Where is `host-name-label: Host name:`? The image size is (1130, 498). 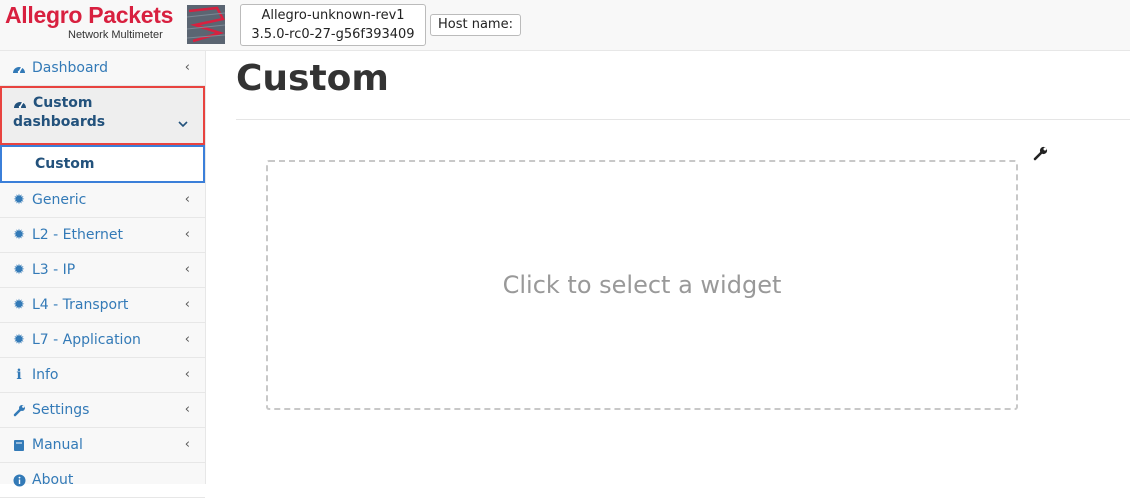
host-name-label: Host name: is located at coordinates (475, 25).